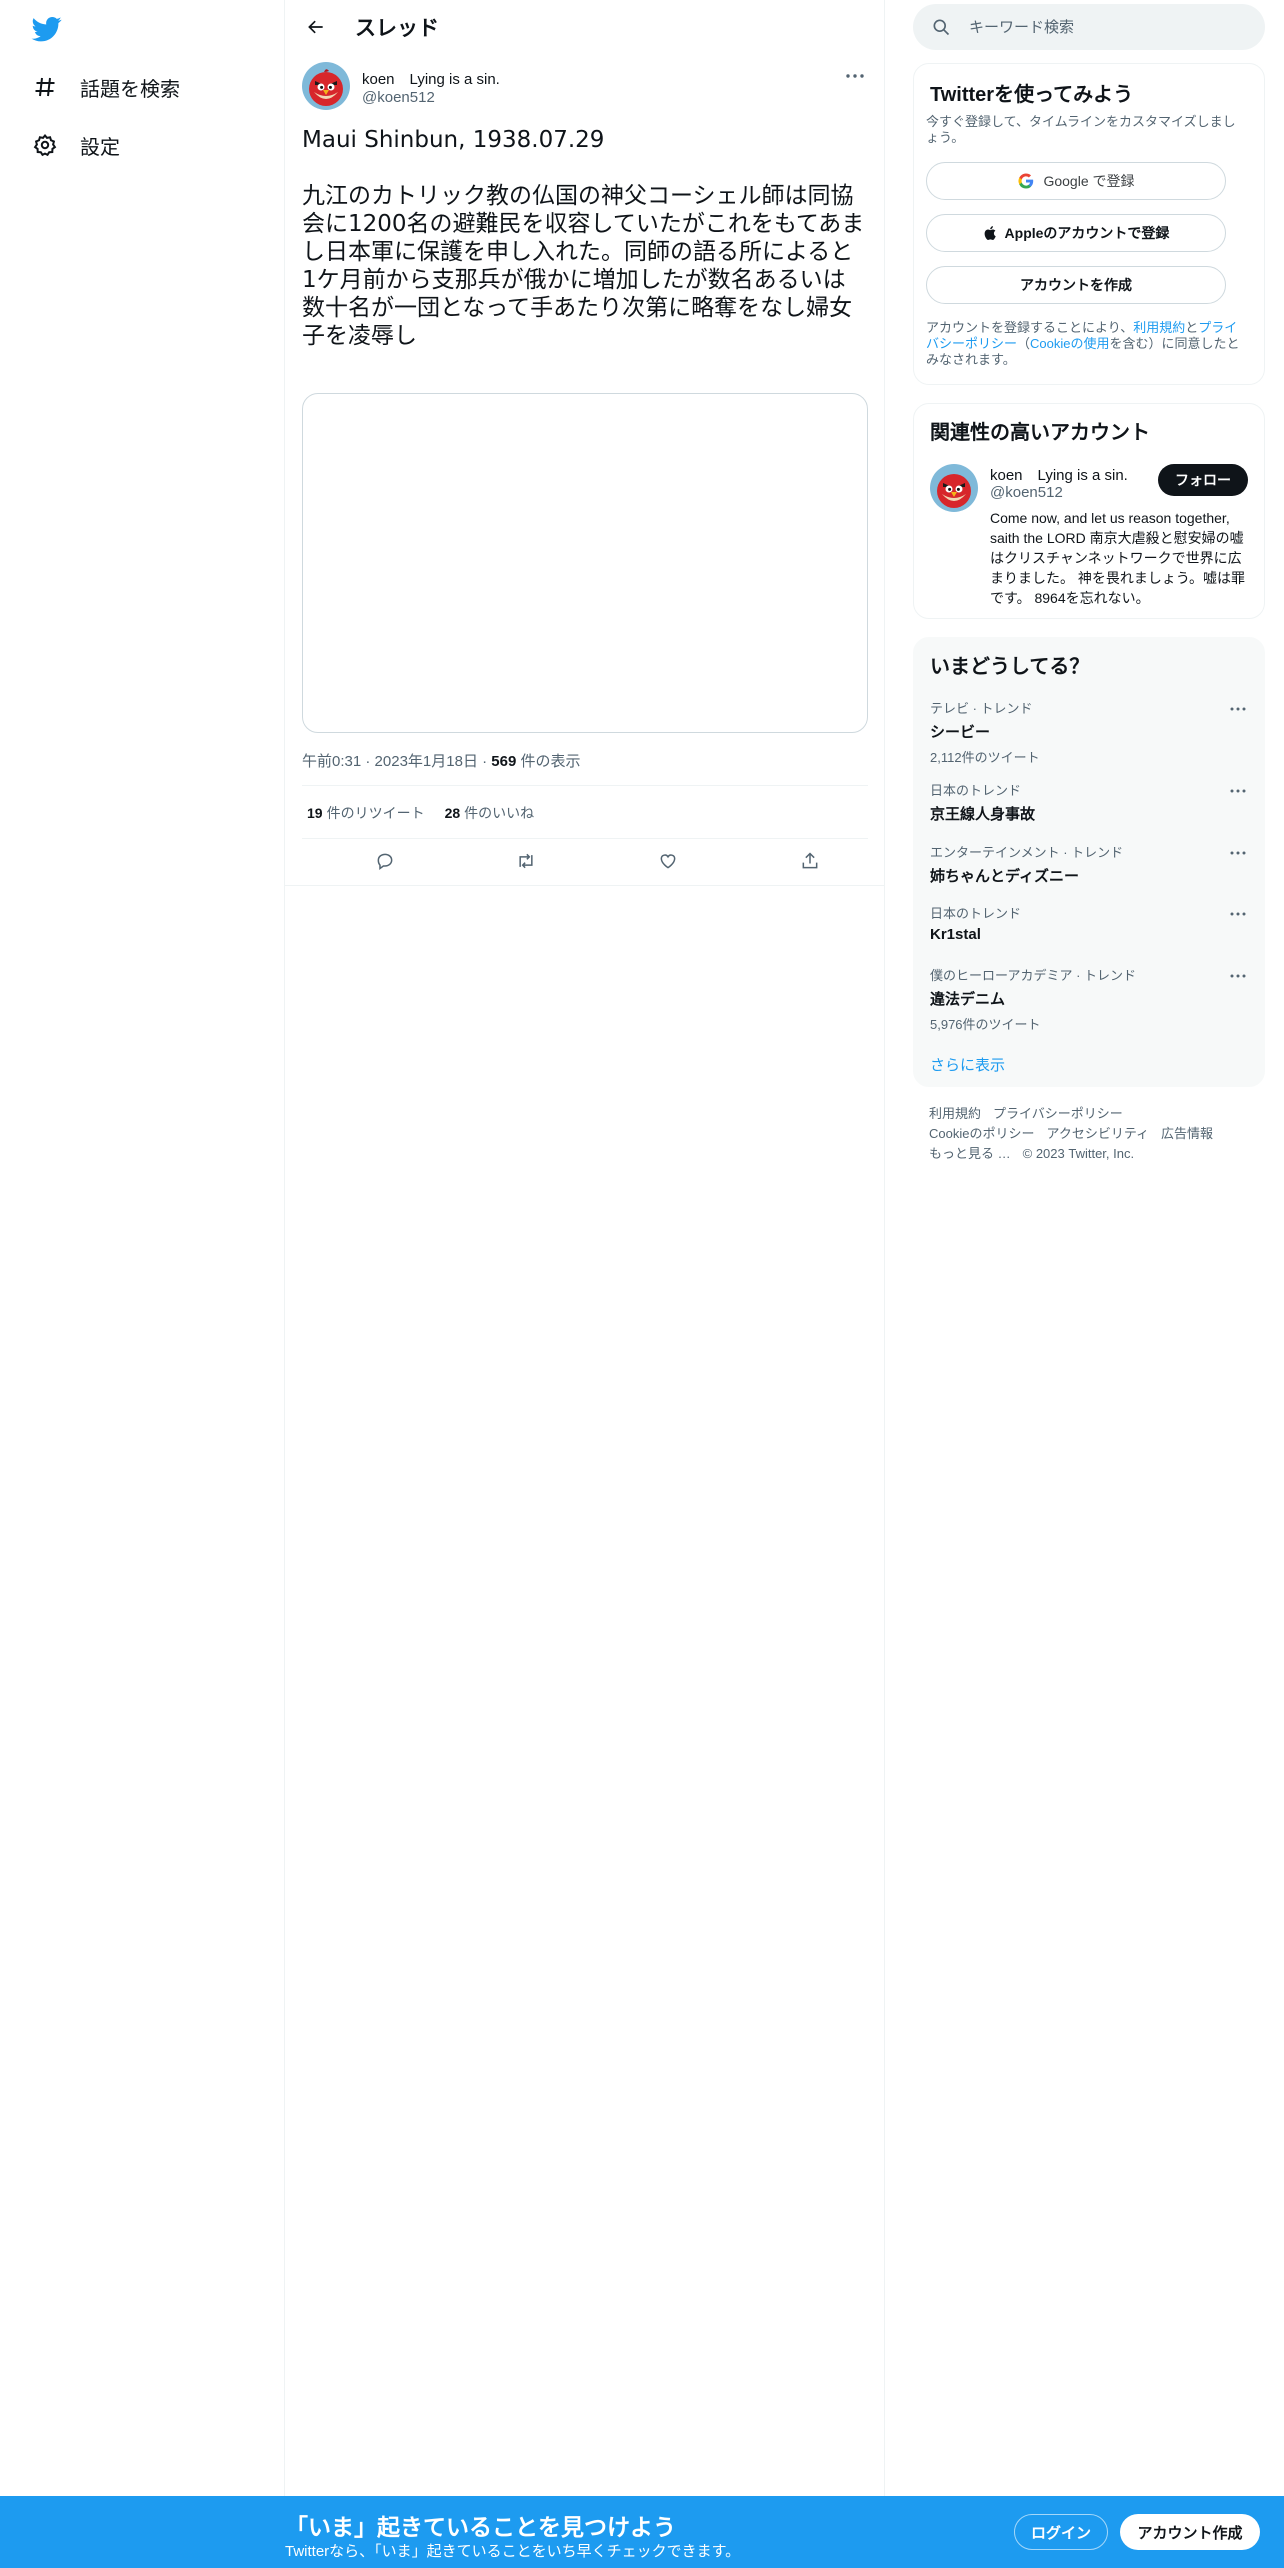 The width and height of the screenshot is (1284, 2568). What do you see at coordinates (45, 87) in the screenshot?
I see `hashtag-icon` at bounding box center [45, 87].